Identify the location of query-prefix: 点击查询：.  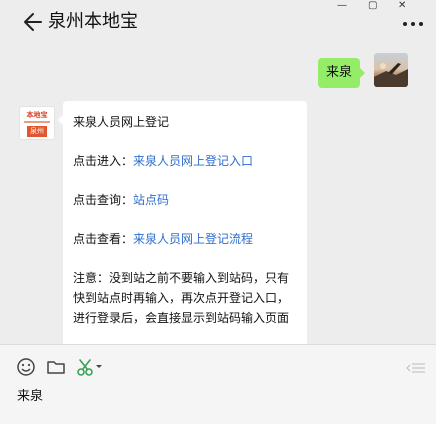
(103, 200).